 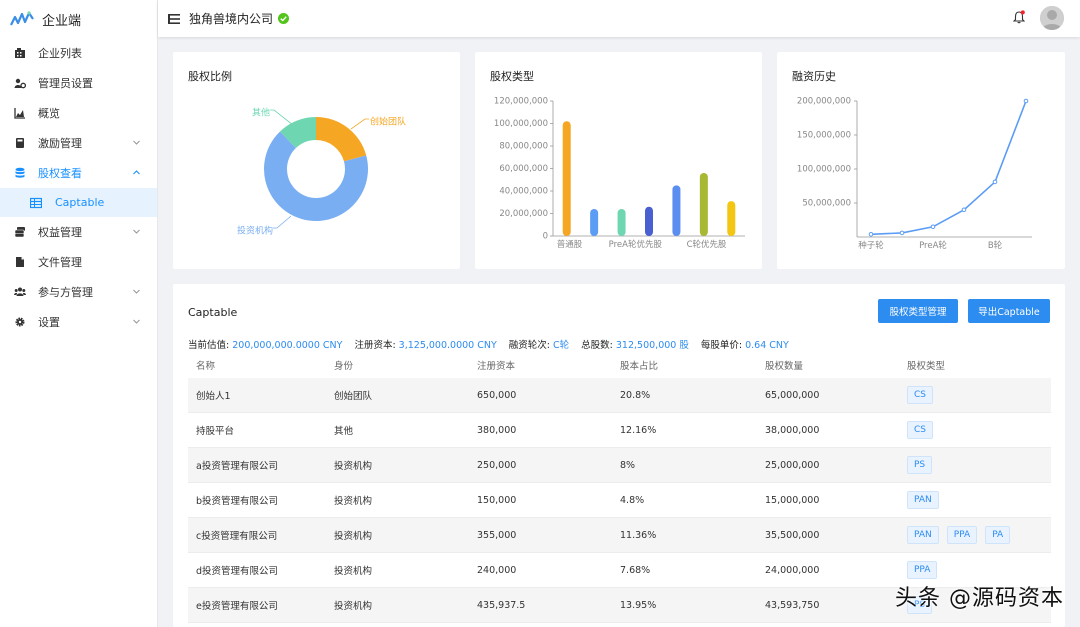 What do you see at coordinates (49, 113) in the screenshot?
I see `sidebar-item-label: 概览` at bounding box center [49, 113].